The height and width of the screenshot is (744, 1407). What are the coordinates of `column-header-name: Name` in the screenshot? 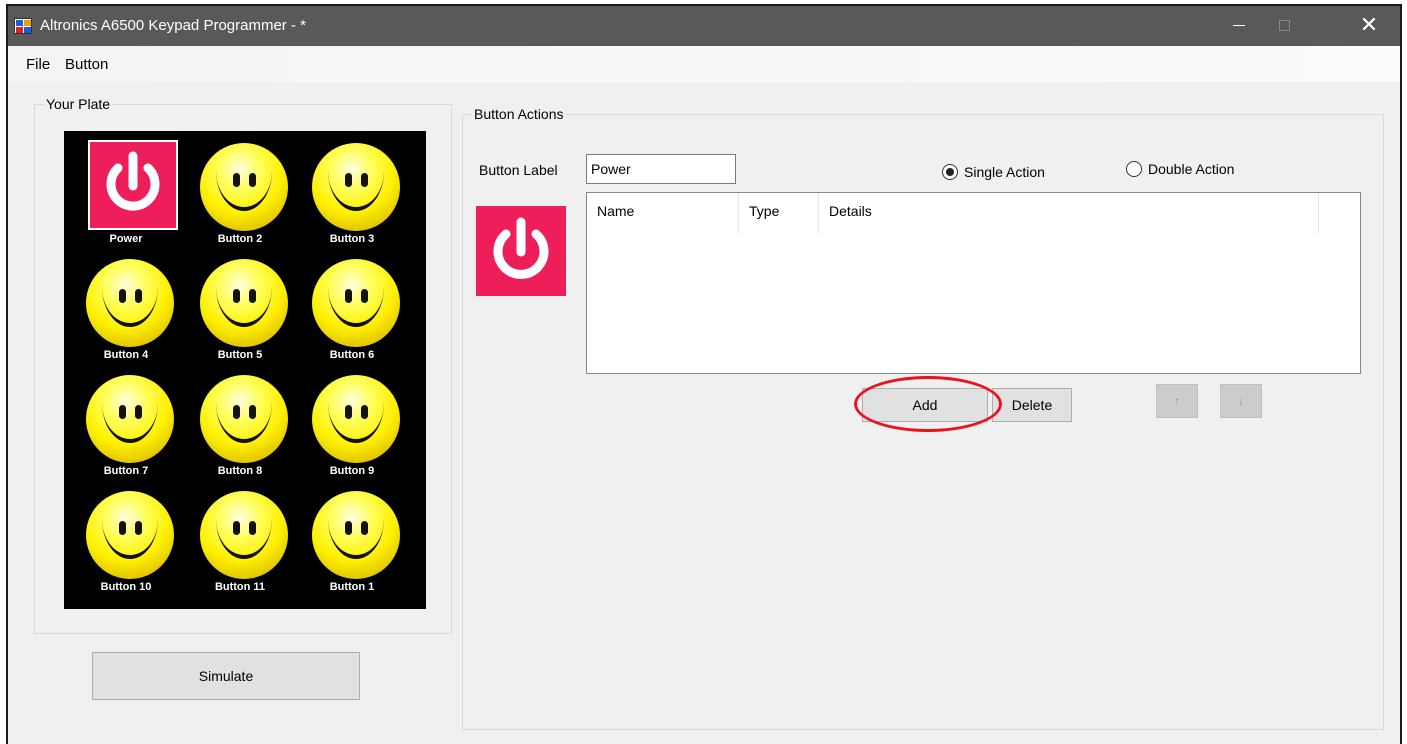 It's located at (663, 213).